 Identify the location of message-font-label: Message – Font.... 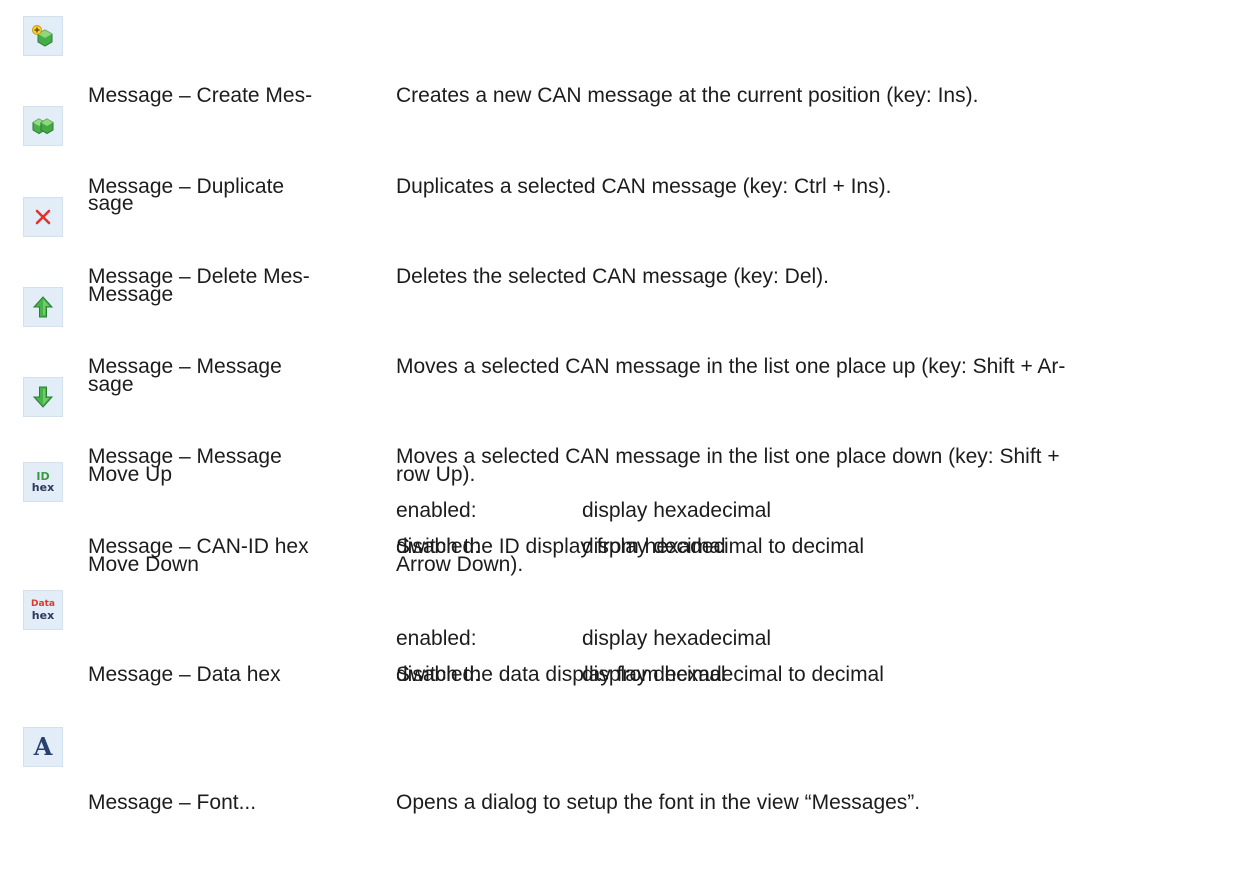
(172, 802).